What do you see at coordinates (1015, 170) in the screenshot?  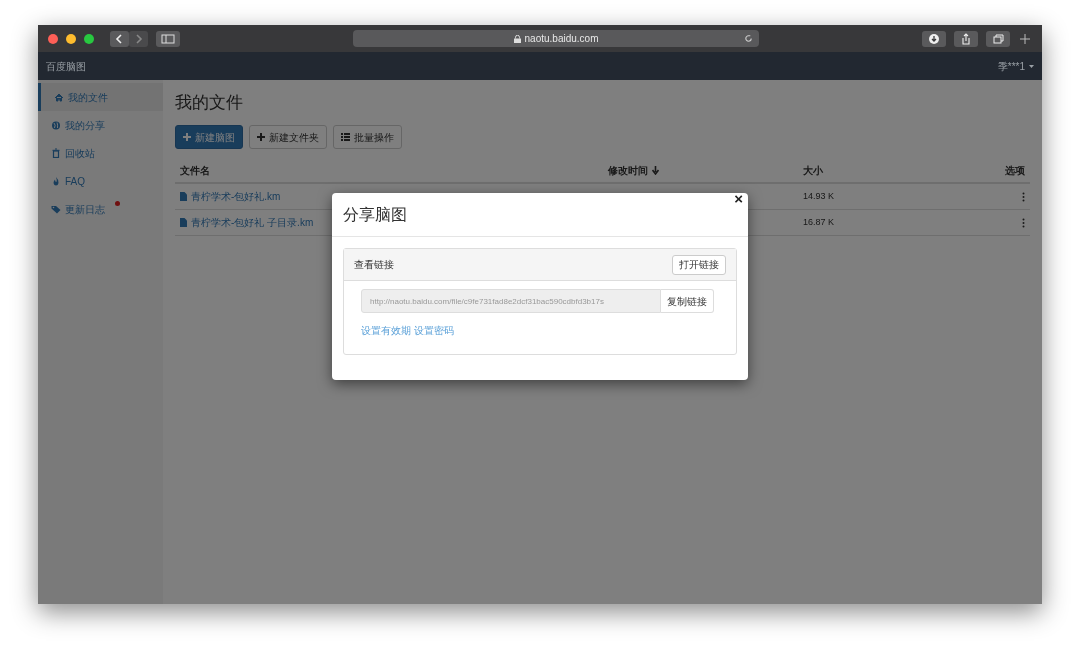 I see `column-header: 选项` at bounding box center [1015, 170].